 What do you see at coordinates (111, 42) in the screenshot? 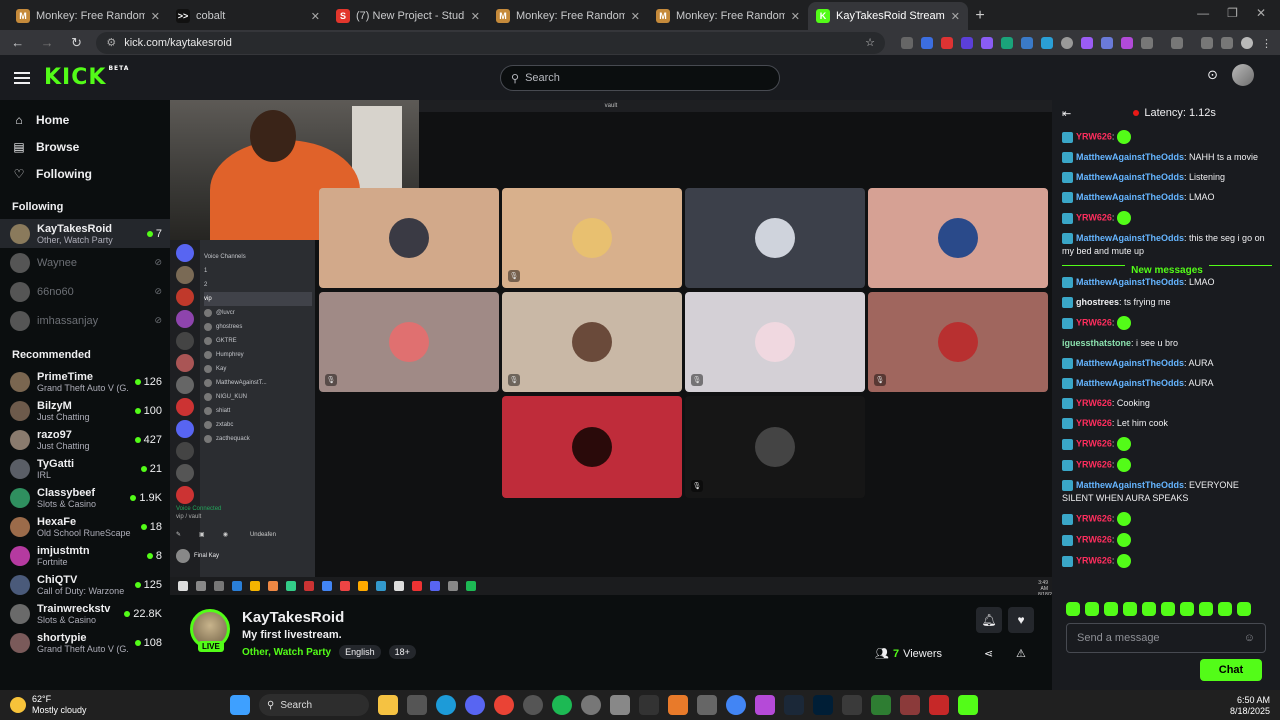
I see `site-info-icon: ⚙` at bounding box center [111, 42].